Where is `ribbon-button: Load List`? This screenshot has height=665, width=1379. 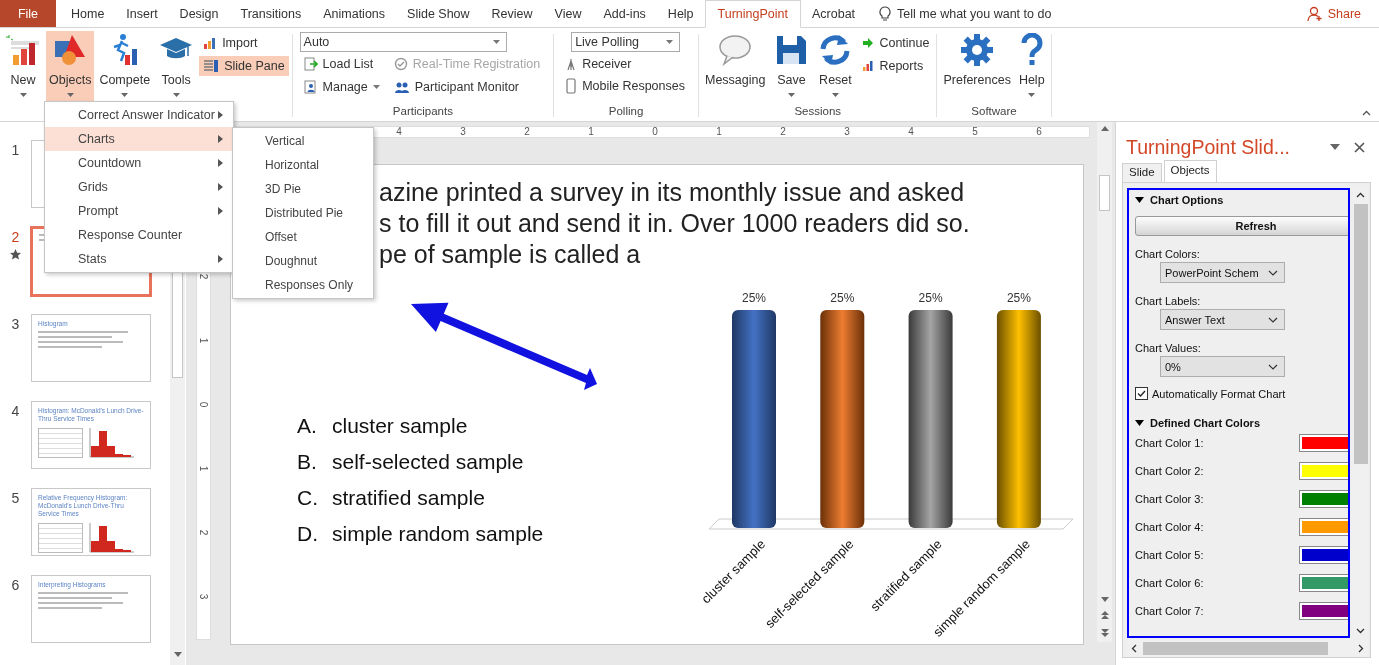 ribbon-button: Load List is located at coordinates (341, 64).